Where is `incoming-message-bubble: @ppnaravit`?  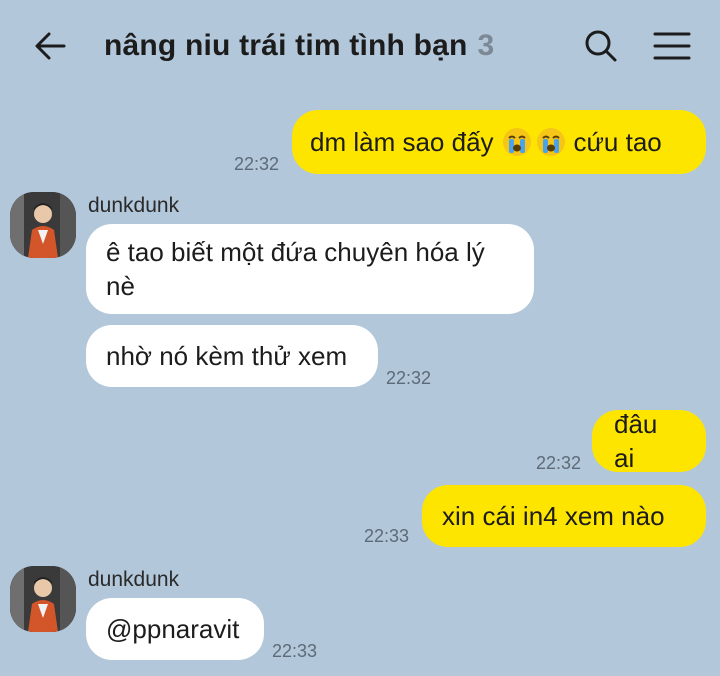 incoming-message-bubble: @ppnaravit is located at coordinates (175, 629).